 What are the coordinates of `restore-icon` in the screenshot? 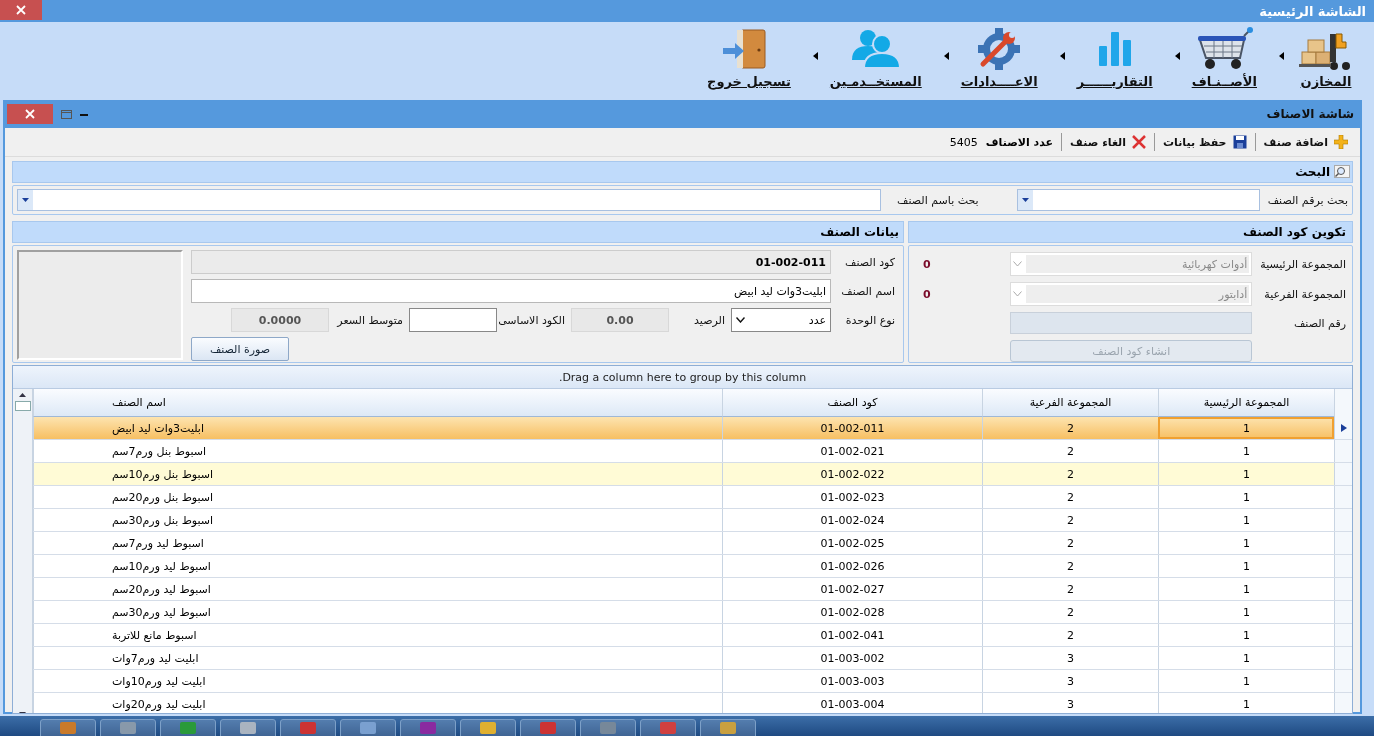 It's located at (66, 114).